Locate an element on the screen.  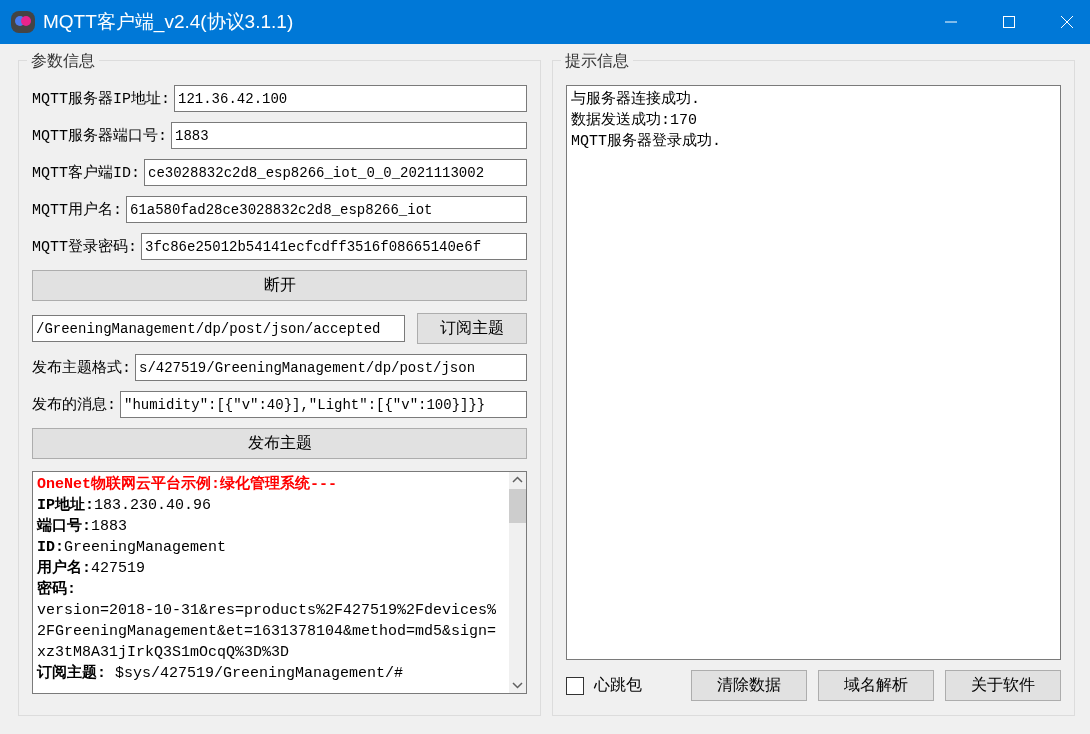
text-field: 121.36.42.100 is located at coordinates (350, 98).